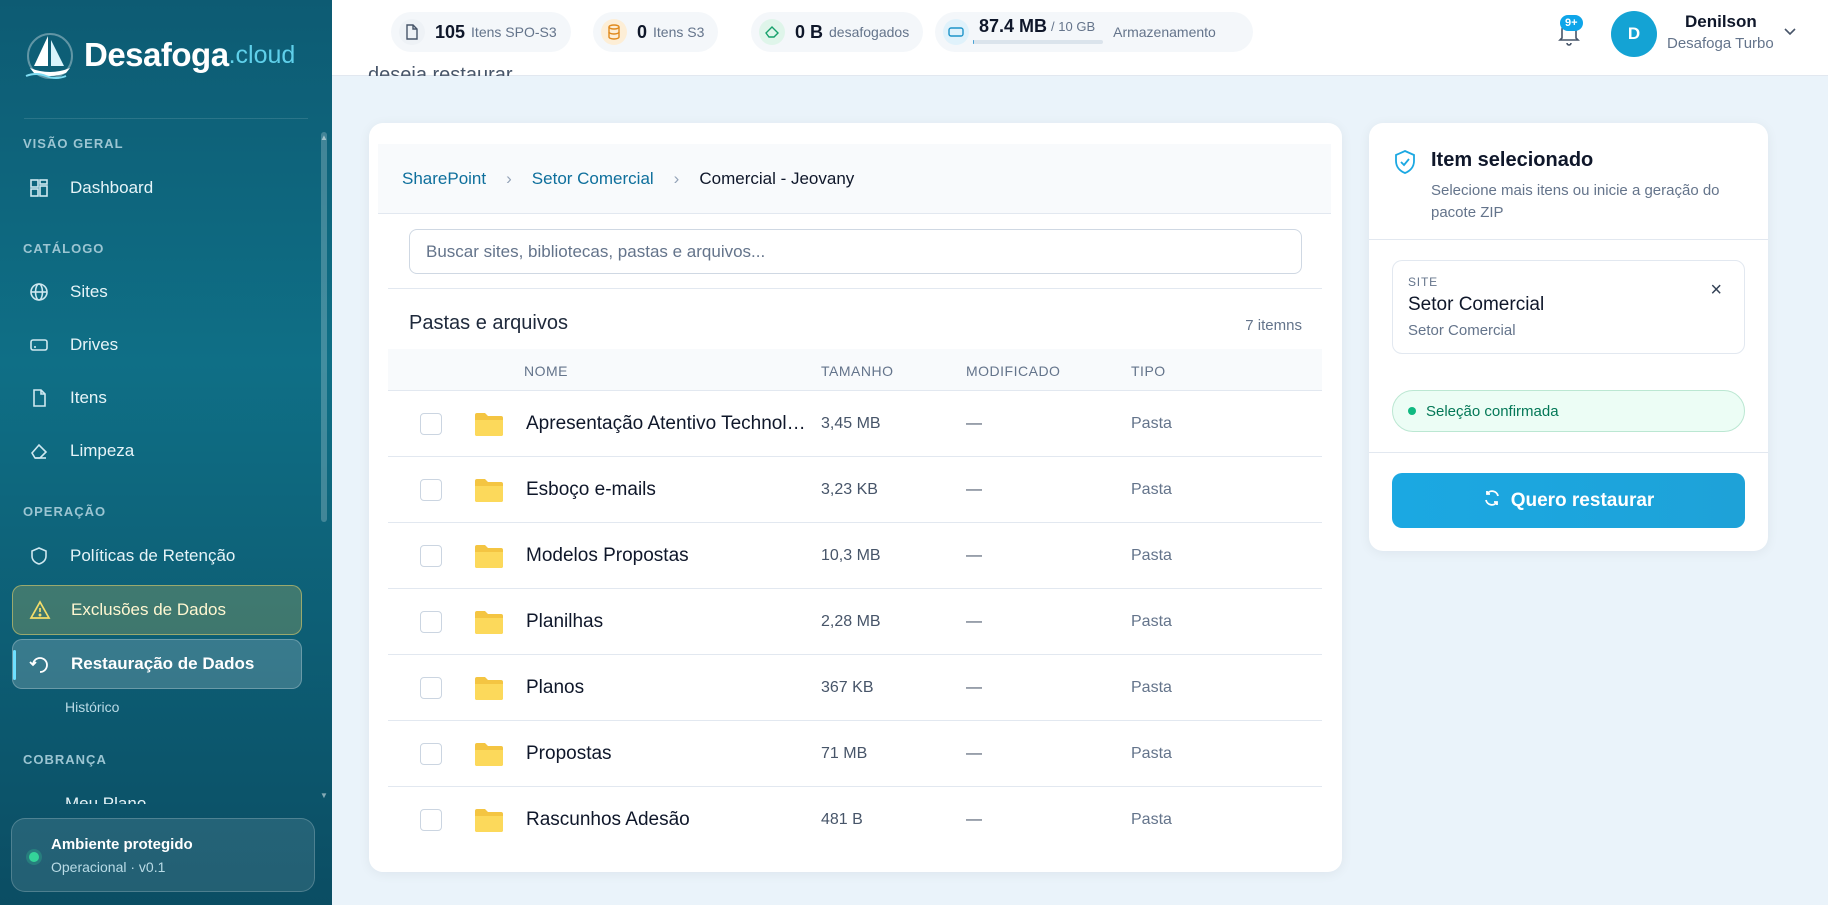 Image resolution: width=1828 pixels, height=905 pixels. I want to click on sidebar-item-exclusoes: Exclusões de Dados, so click(157, 610).